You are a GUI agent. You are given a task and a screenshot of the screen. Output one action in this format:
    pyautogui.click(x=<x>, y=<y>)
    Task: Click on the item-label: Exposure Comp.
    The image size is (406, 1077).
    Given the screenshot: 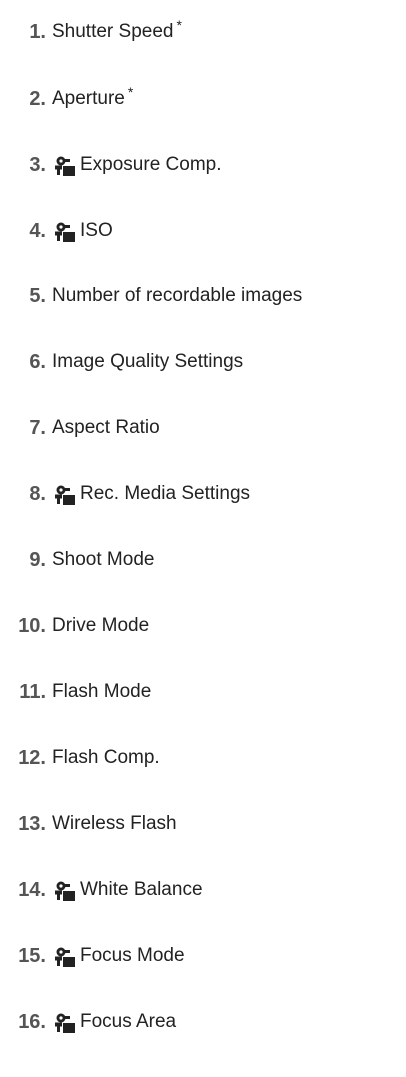 What is the action you would take?
    pyautogui.click(x=151, y=164)
    